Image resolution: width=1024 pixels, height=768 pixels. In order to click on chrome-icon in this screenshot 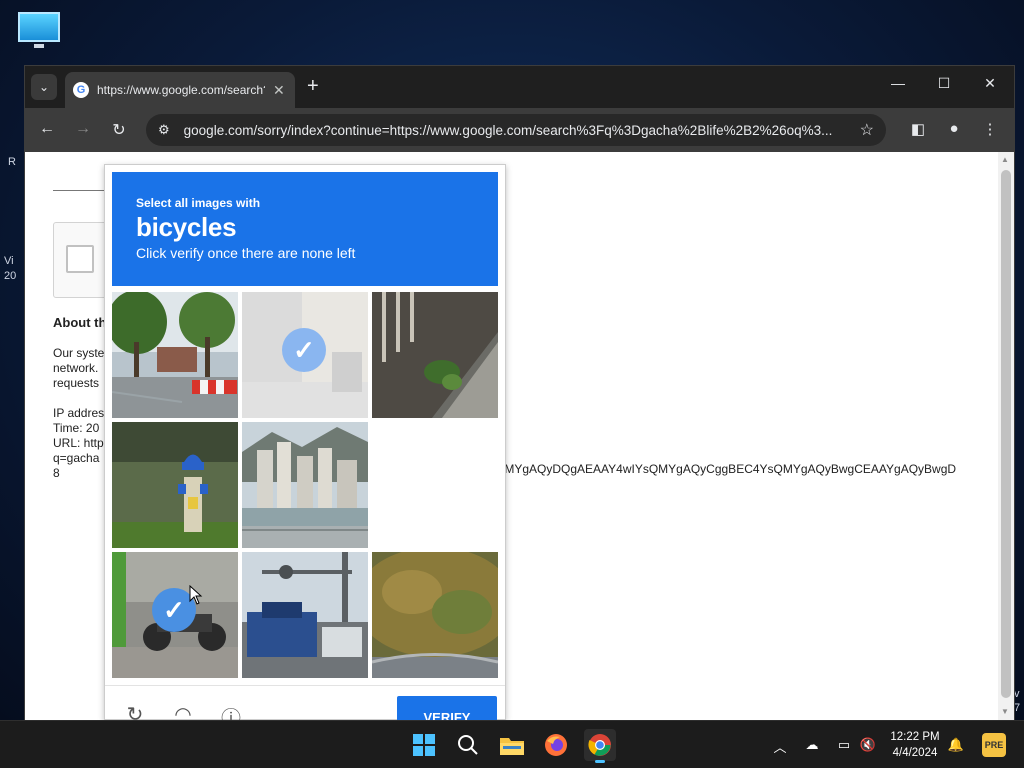, I will do `click(599, 745)`.